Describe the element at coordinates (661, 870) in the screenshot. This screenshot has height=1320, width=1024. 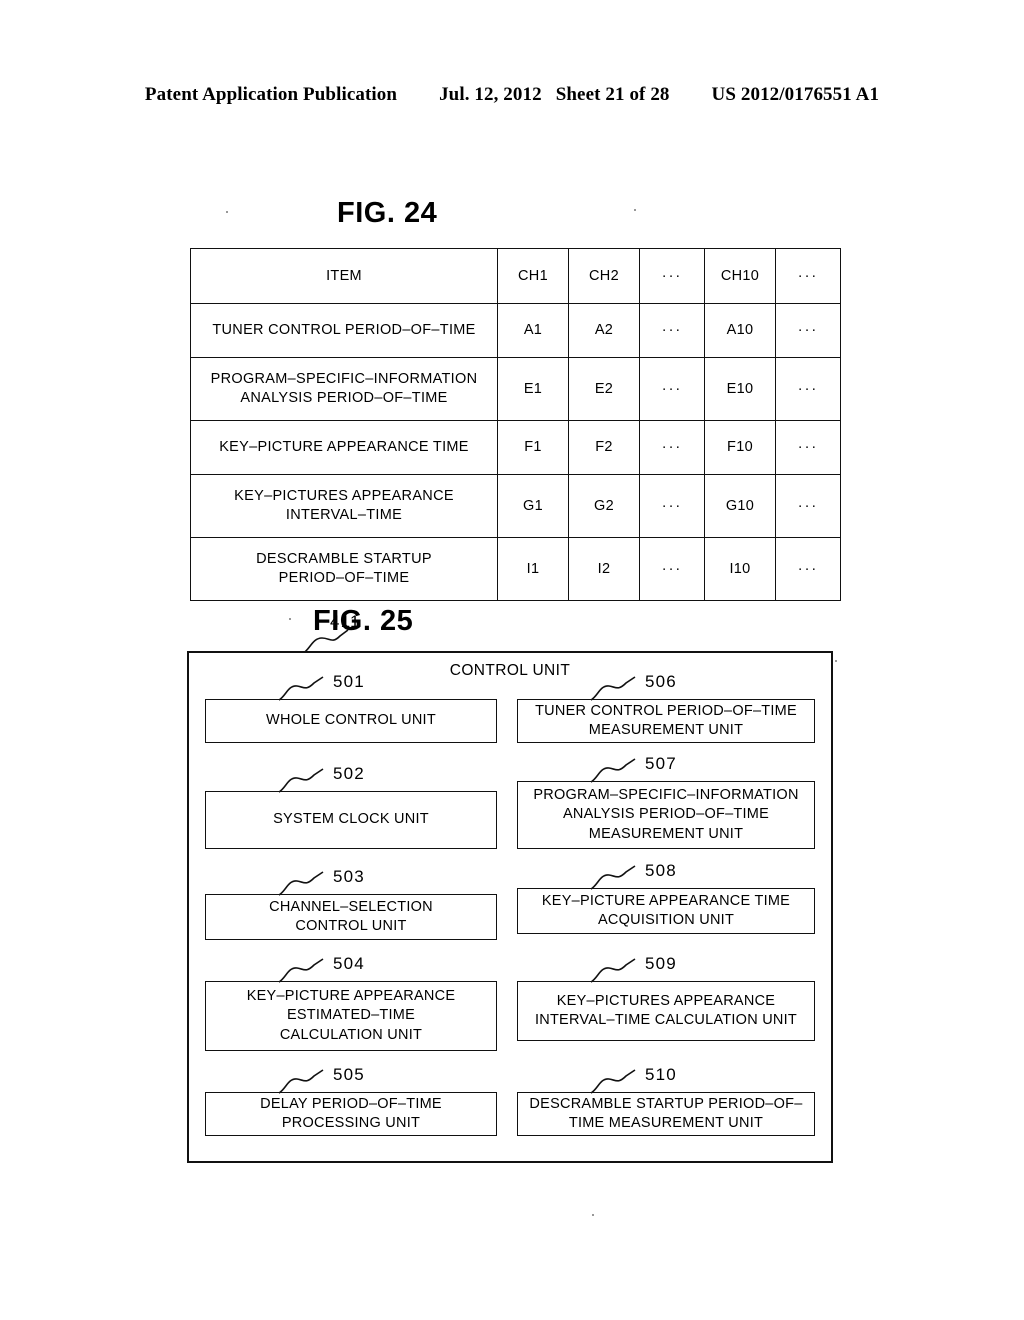
I see `reference-numeral-508: 508` at that location.